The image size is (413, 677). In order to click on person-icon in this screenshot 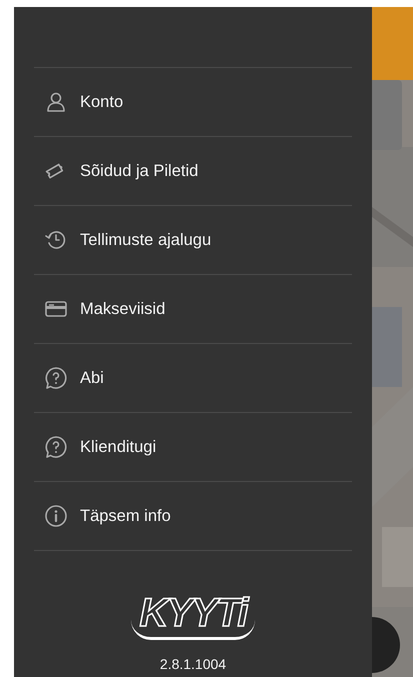, I will do `click(56, 102)`.